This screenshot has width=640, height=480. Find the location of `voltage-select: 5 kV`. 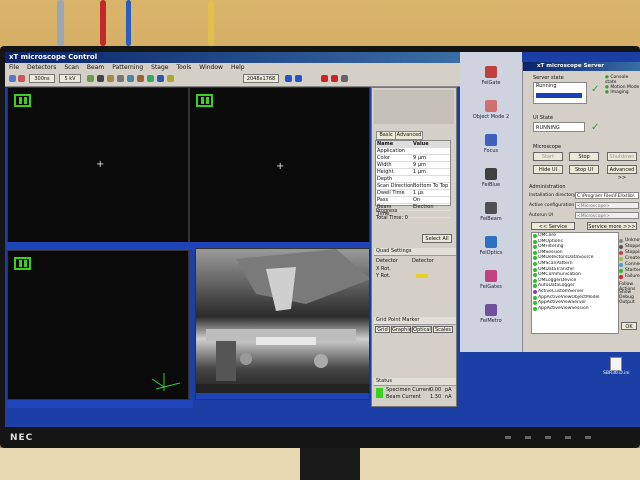

voltage-select: 5 kV is located at coordinates (70, 78).